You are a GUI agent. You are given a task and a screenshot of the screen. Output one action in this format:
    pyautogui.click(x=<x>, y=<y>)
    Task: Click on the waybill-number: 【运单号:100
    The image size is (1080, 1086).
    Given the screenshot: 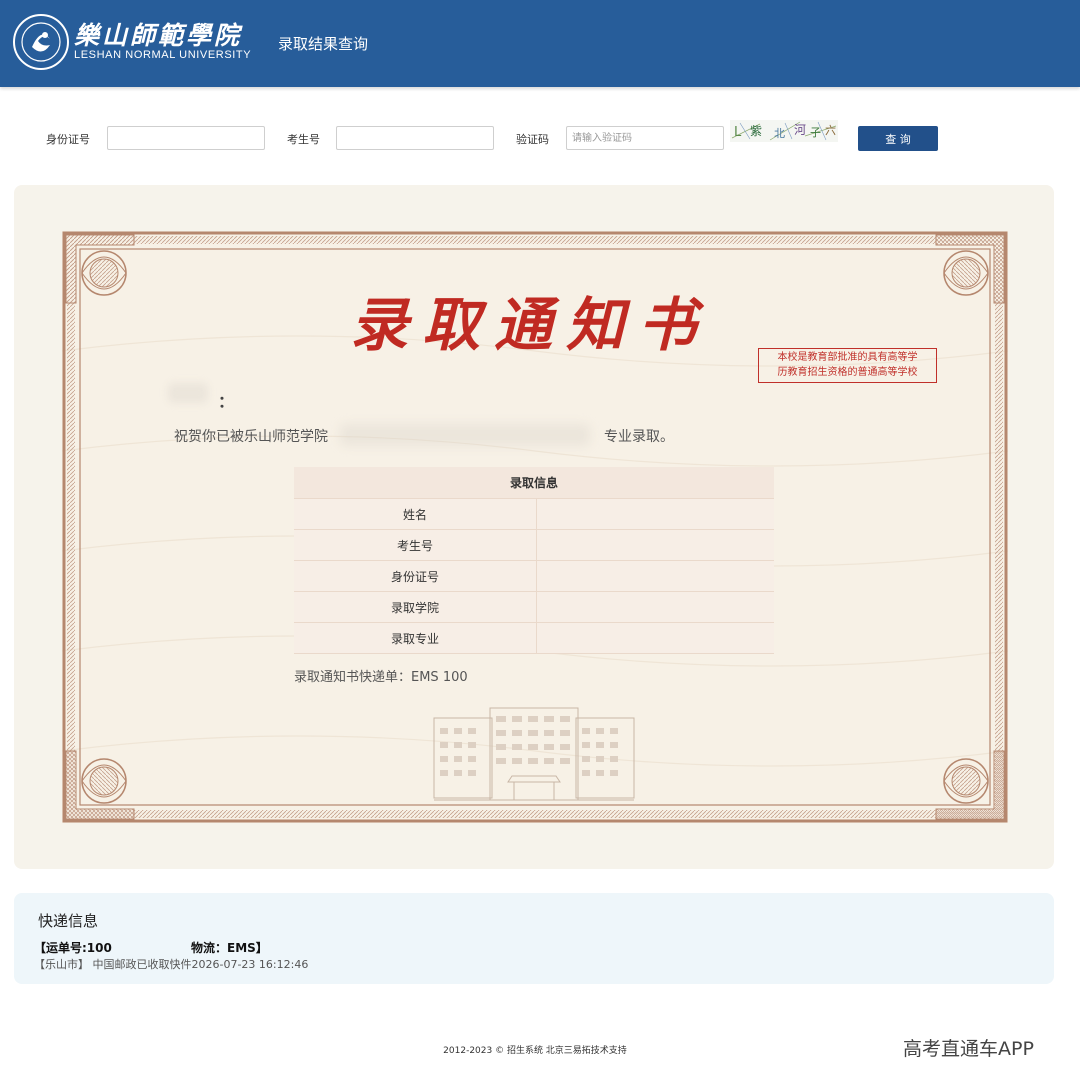 What is the action you would take?
    pyautogui.click(x=73, y=948)
    